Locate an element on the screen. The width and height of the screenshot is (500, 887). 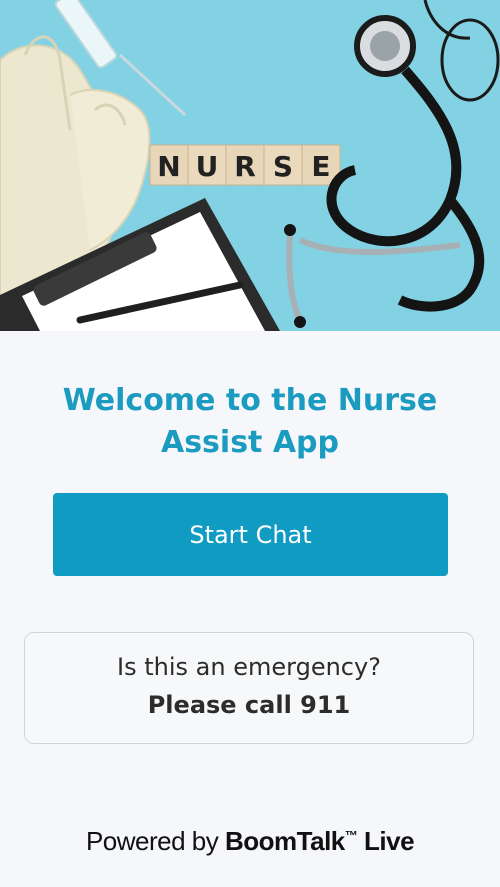
tile-letter: R is located at coordinates (245, 166).